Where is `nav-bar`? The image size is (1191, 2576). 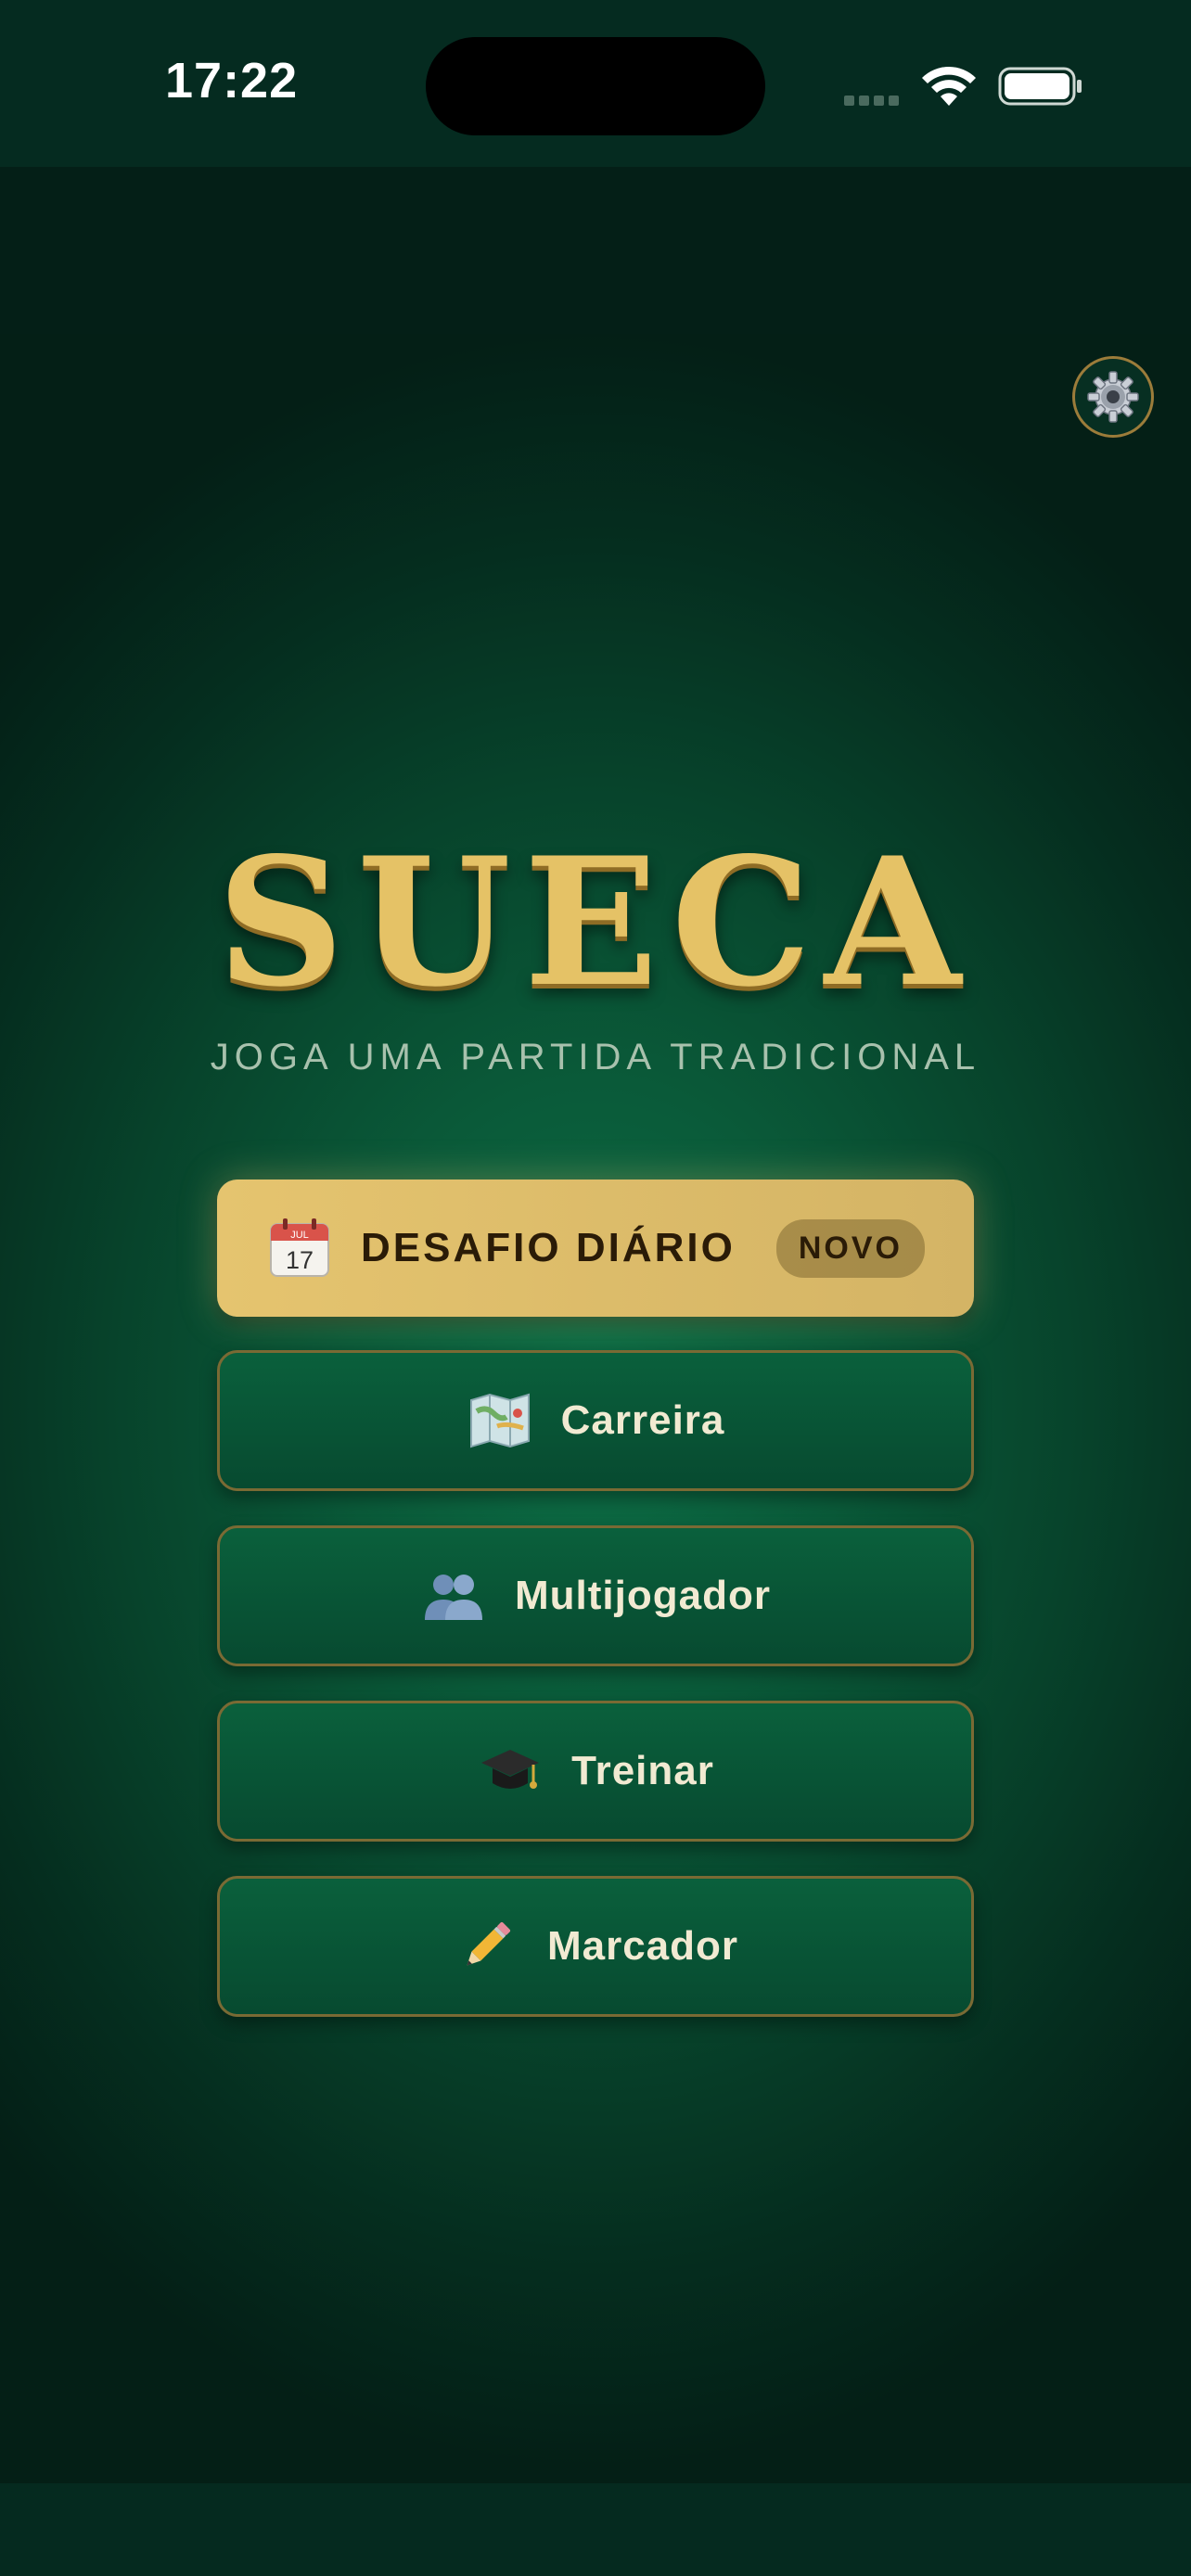
nav-bar is located at coordinates (595, 251).